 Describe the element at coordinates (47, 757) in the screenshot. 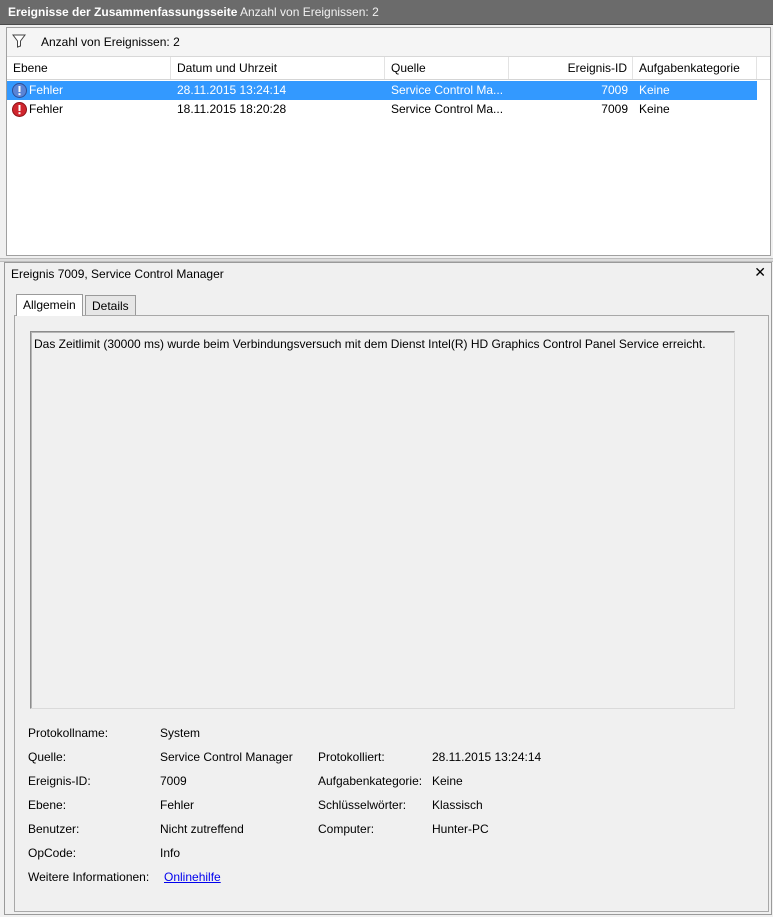

I see `source-label: Quelle:` at that location.